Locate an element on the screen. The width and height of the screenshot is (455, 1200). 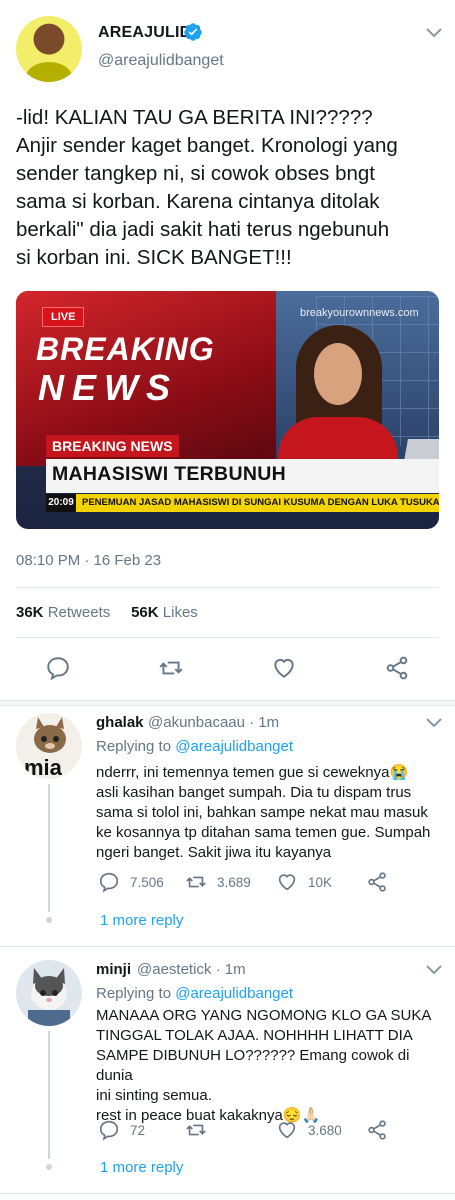
like-button: 3.680 is located at coordinates (309, 1130).